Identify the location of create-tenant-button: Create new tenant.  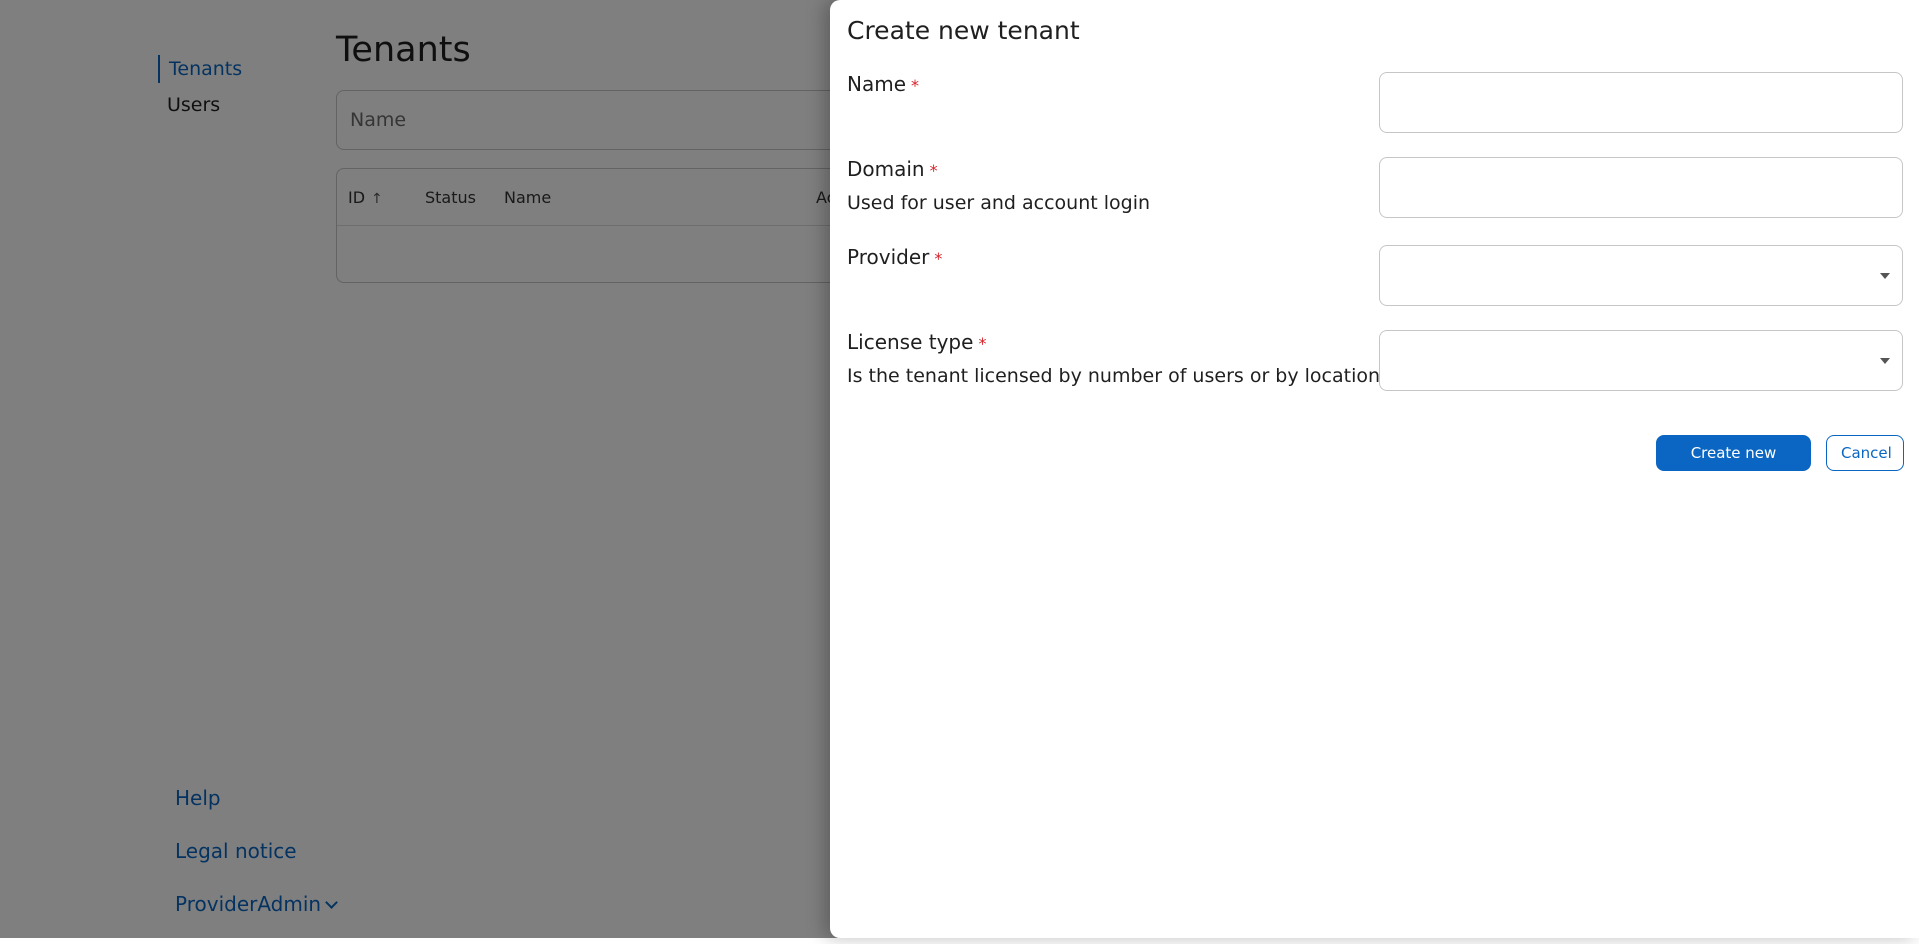
(1733, 465).